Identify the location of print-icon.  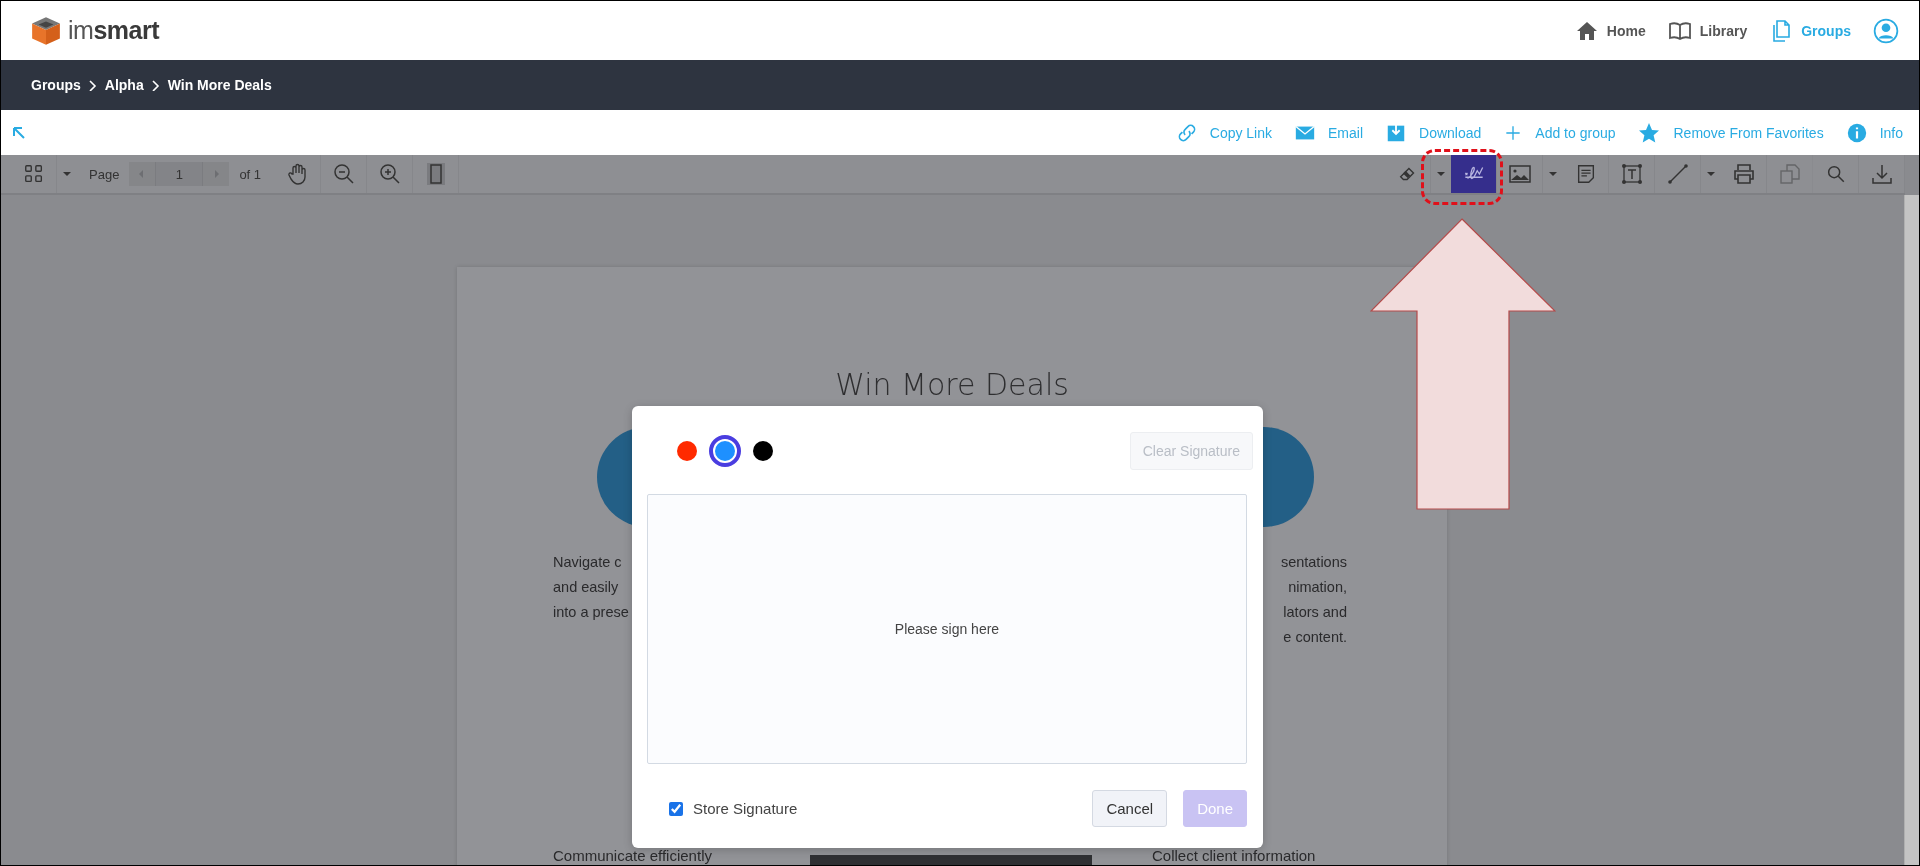
(1743, 174).